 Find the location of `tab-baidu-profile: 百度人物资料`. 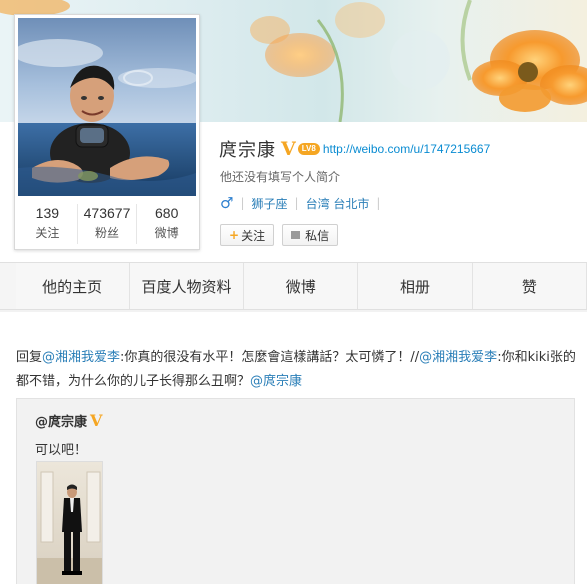

tab-baidu-profile: 百度人物资料 is located at coordinates (187, 286).